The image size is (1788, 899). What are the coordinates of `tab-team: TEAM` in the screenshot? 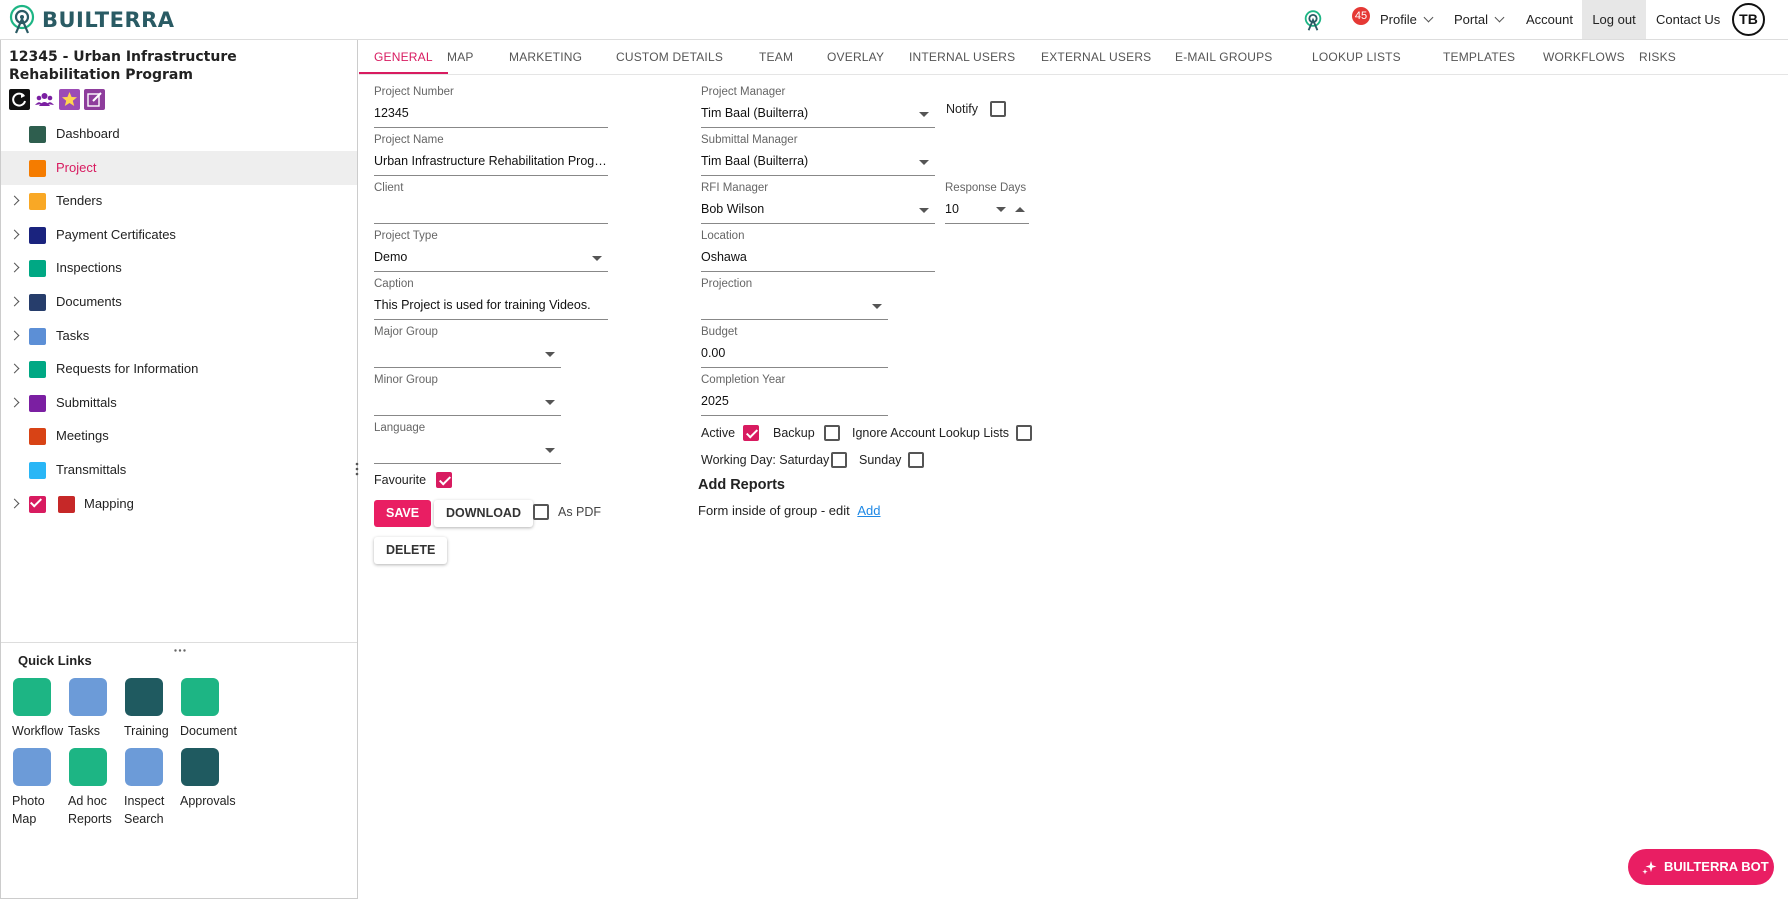 It's located at (776, 57).